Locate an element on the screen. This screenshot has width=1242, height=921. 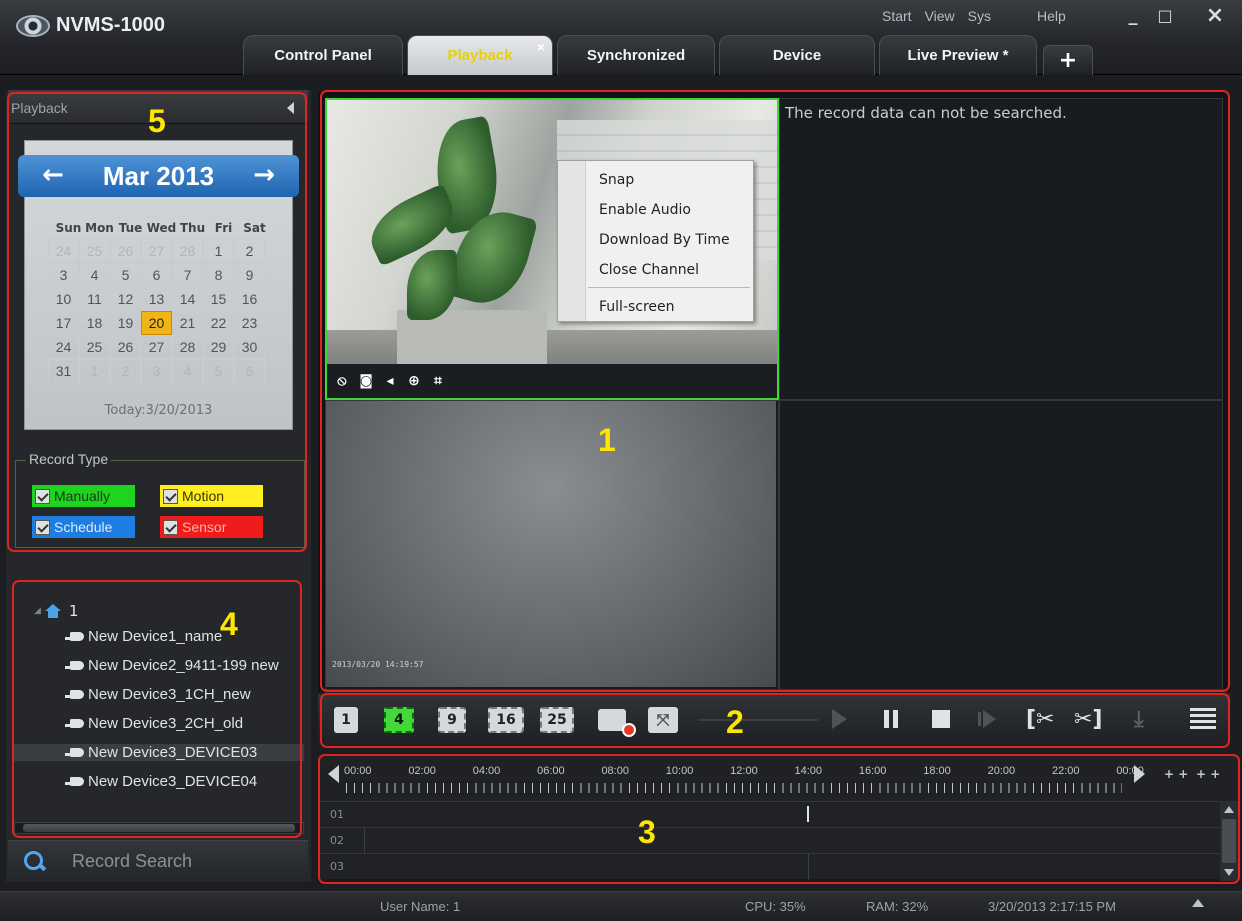
calendar-day: 2 is located at coordinates (249, 251).